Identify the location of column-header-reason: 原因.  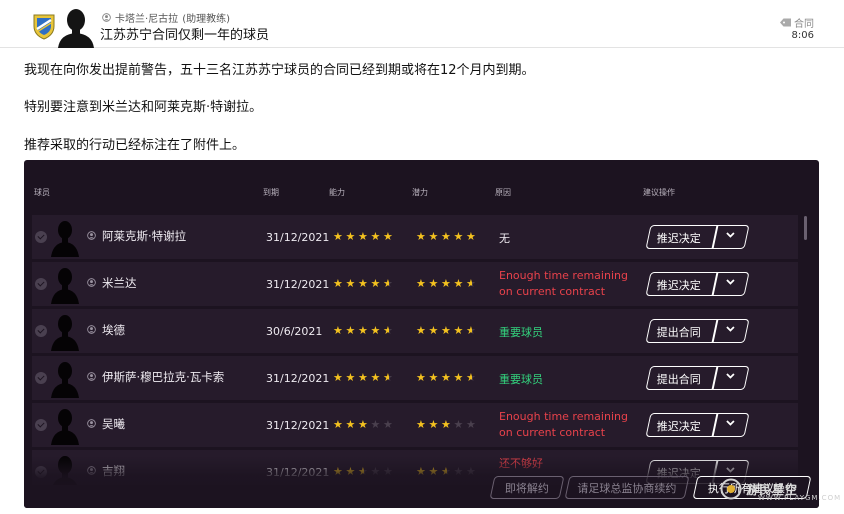
(503, 192).